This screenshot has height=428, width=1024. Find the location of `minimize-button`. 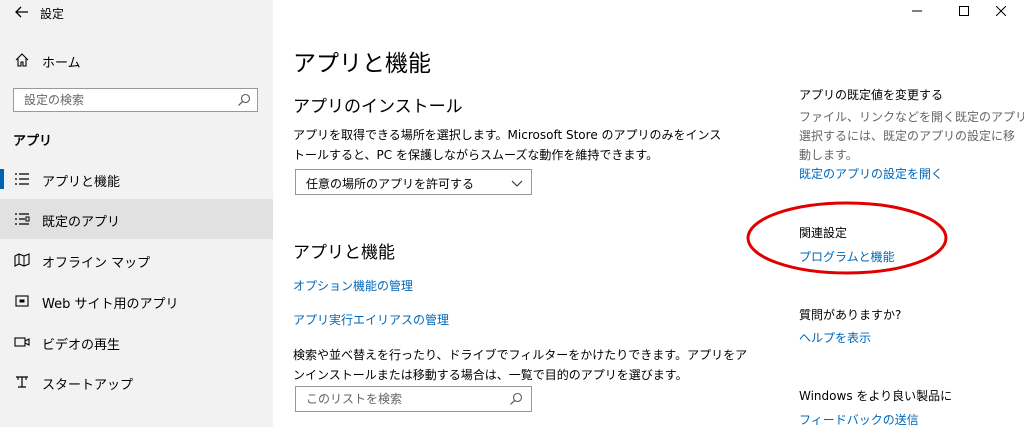

minimize-button is located at coordinates (917, 13).